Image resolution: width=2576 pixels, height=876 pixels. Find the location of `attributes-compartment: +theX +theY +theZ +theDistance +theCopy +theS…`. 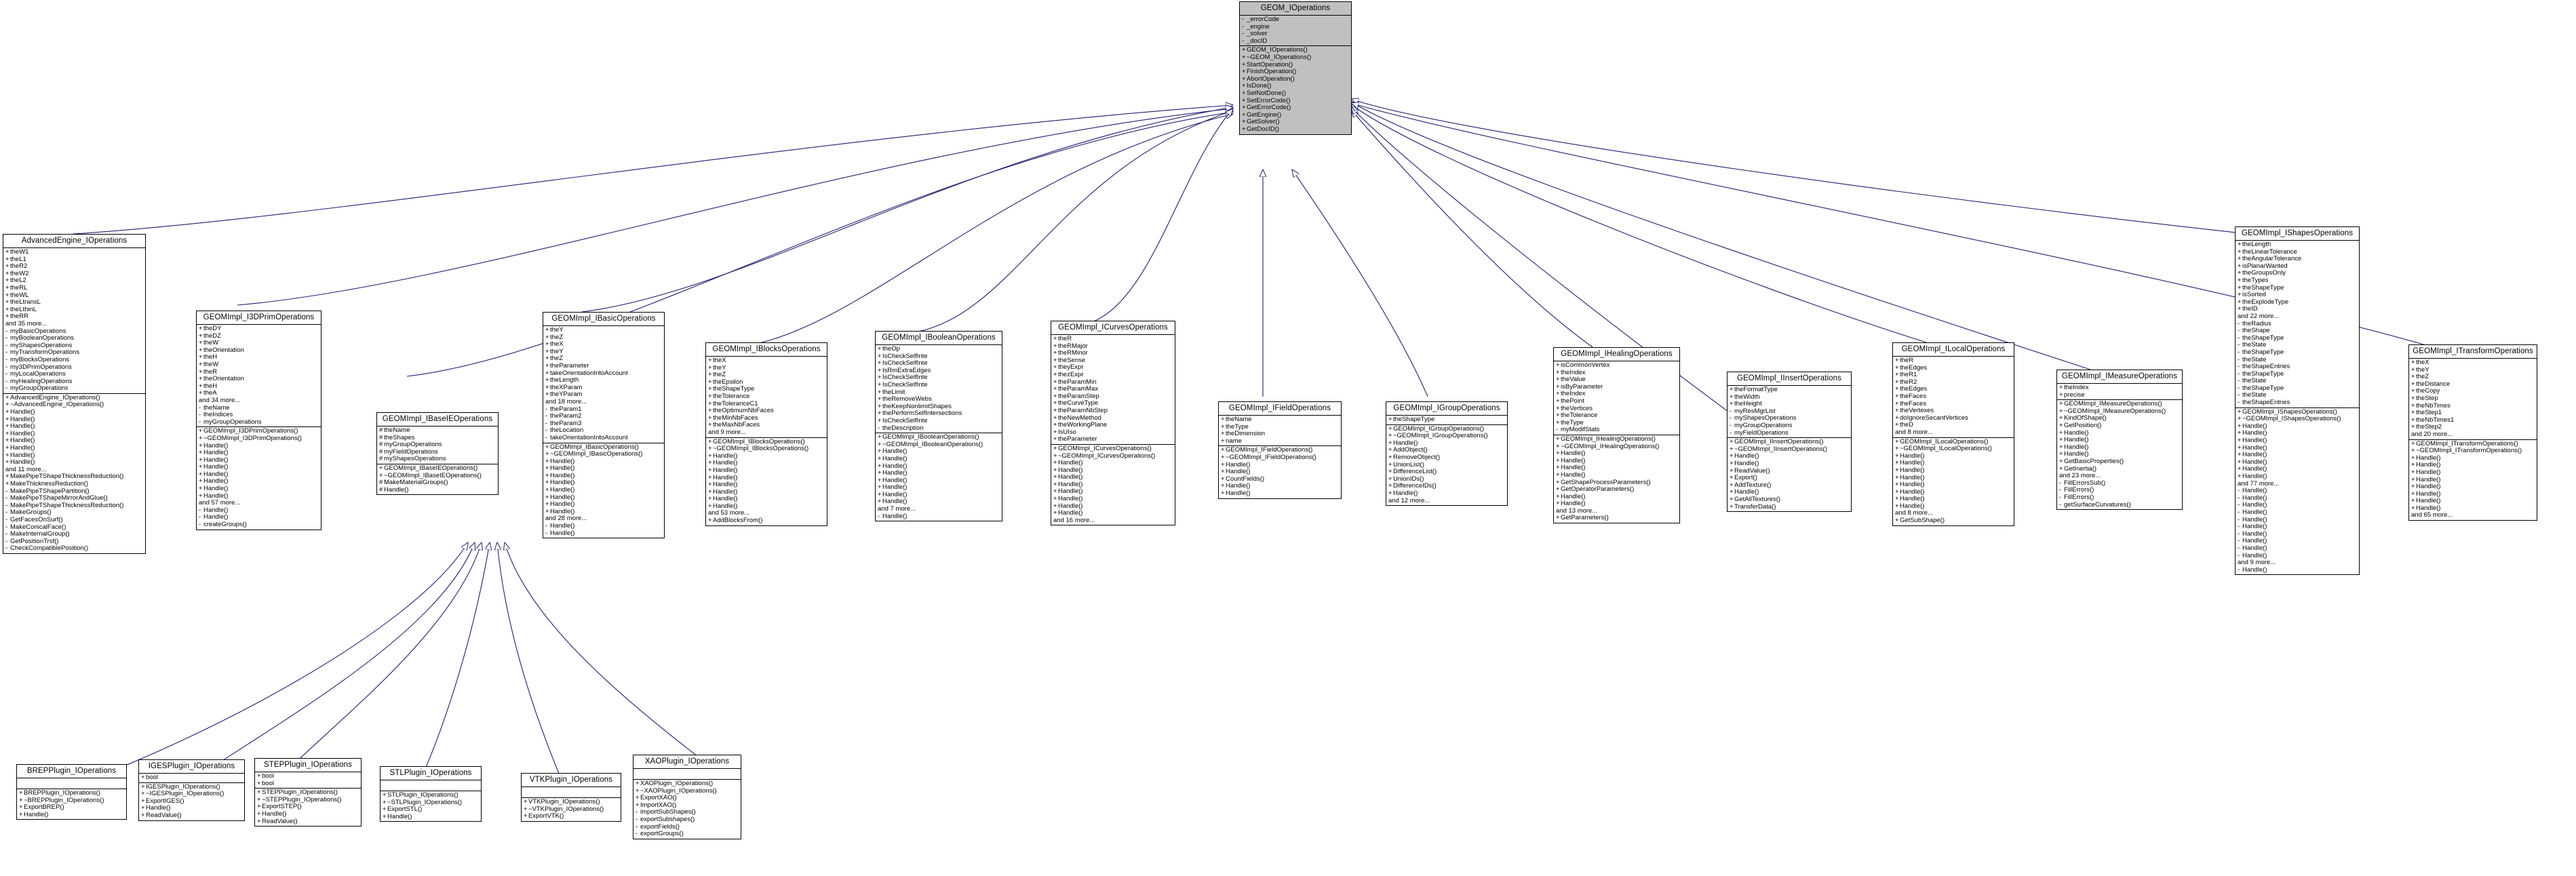

attributes-compartment: +theX +theY +theZ +theDistance +theCopy +theS… is located at coordinates (2473, 399).